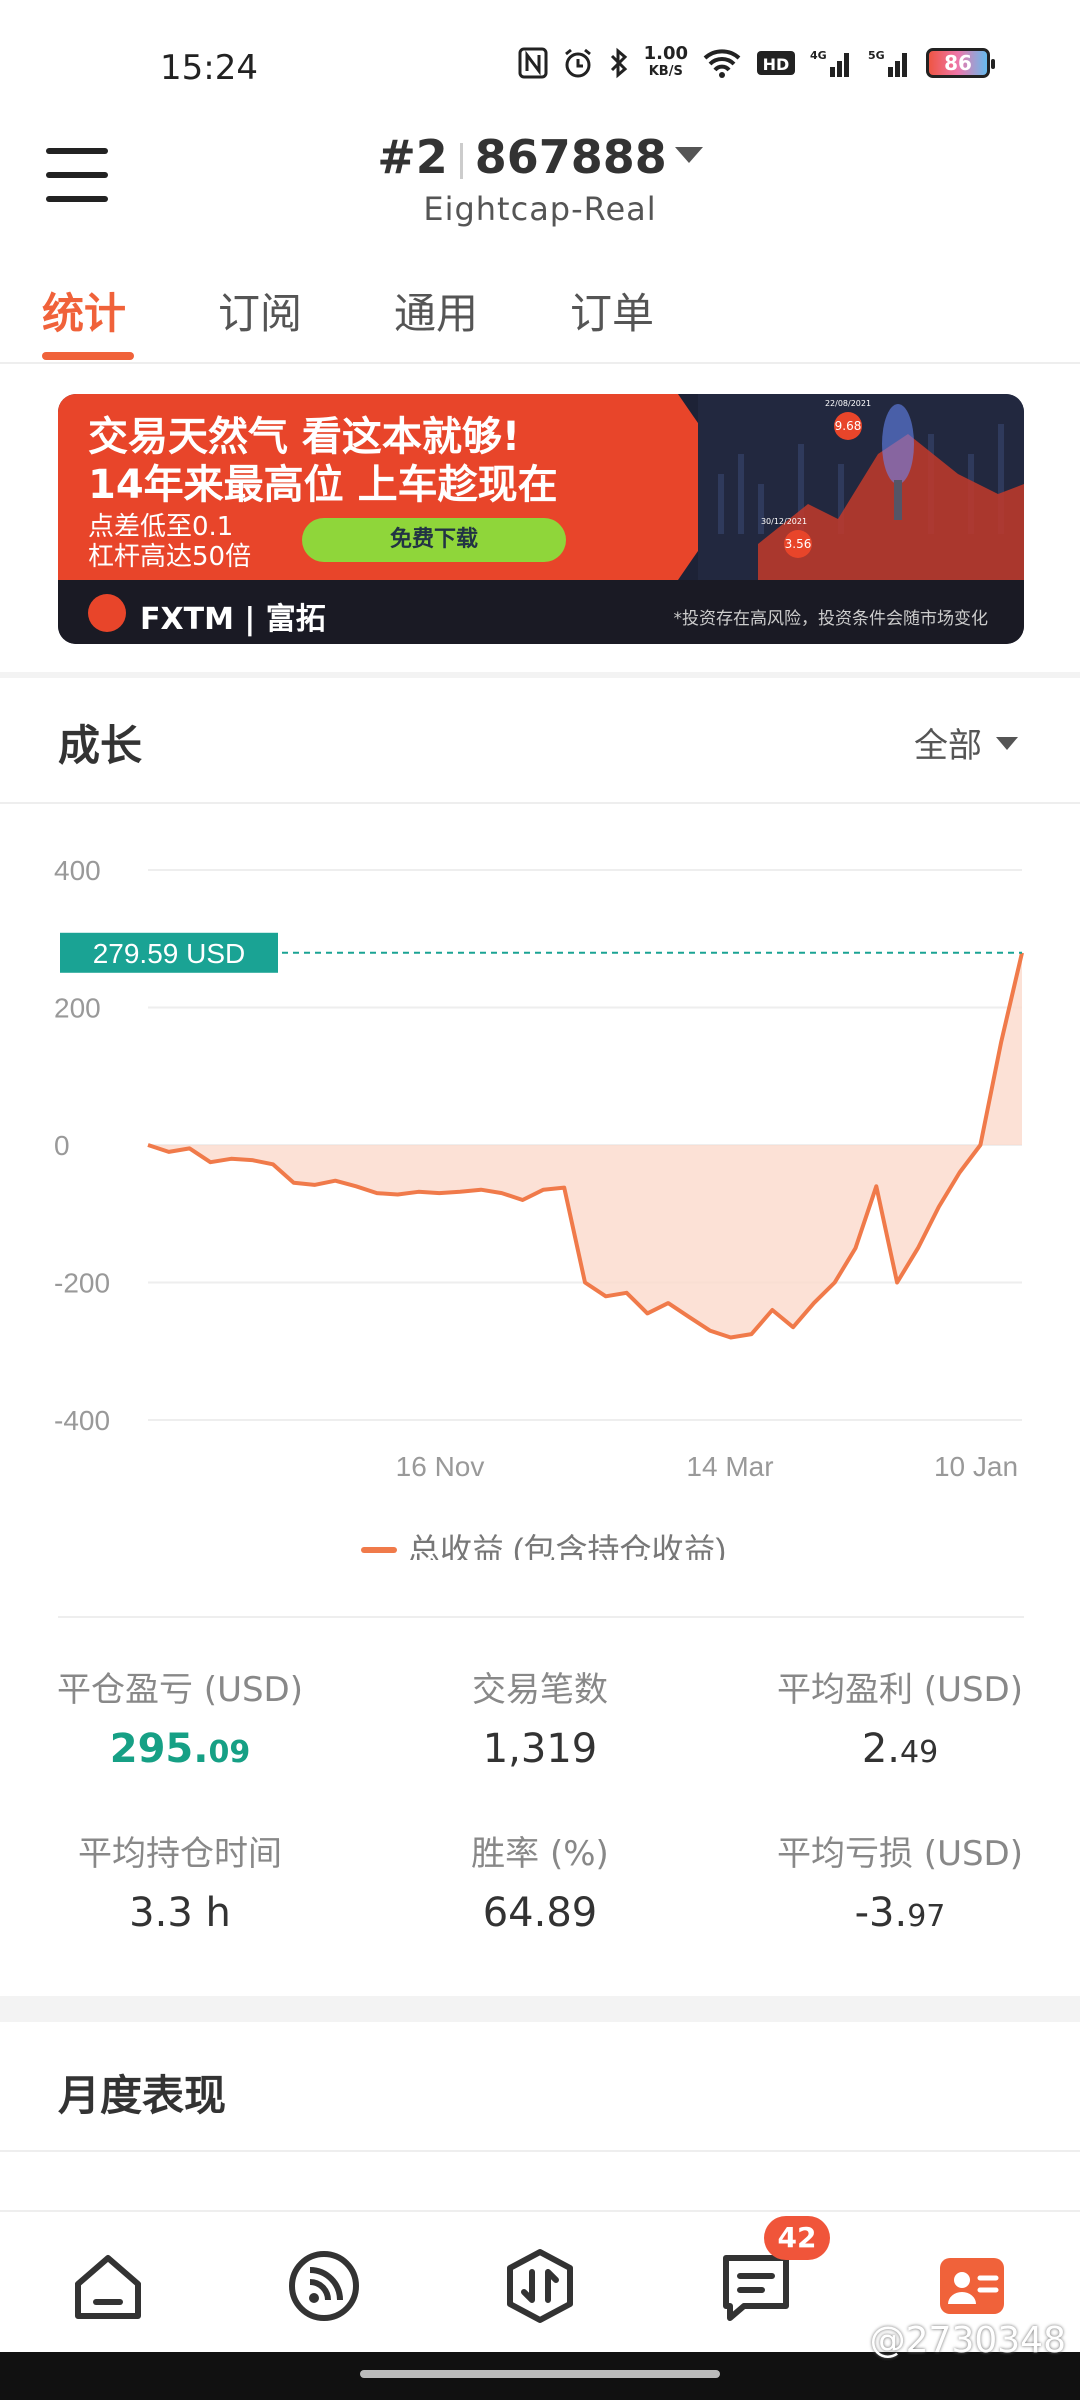 This screenshot has height=2400, width=1080. I want to click on y-tick-label: 400, so click(77, 870).